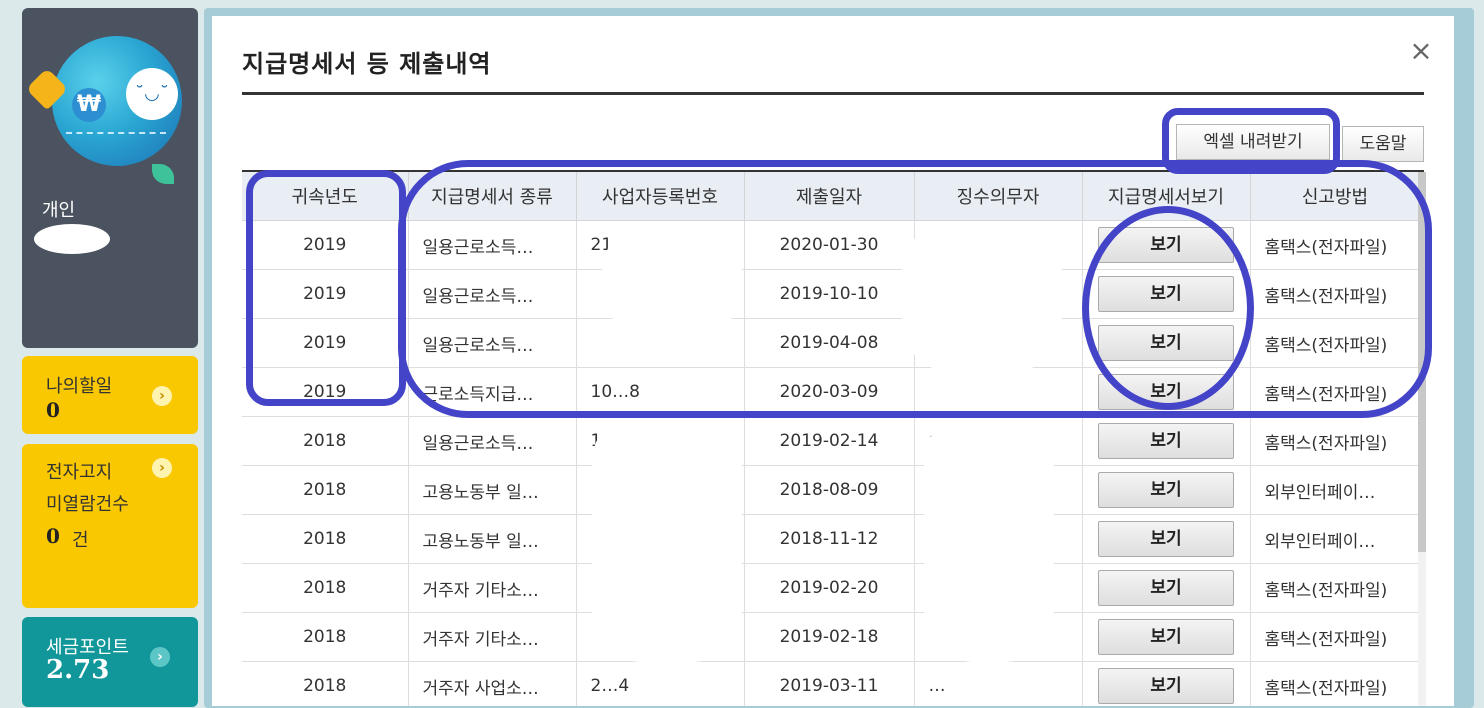 The width and height of the screenshot is (1484, 708). I want to click on table-row: 2018일용근로소득…1…72019-02-14주…보기홈택스(전자파일), so click(830, 441).